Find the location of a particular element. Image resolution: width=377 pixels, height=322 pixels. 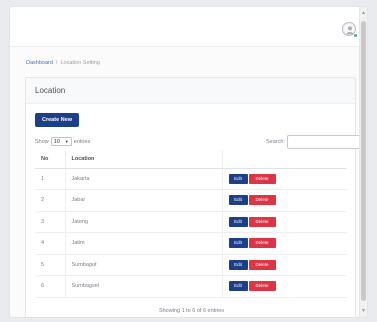

table-info: Showing 1 to 6 of 6 entries is located at coordinates (191, 311).